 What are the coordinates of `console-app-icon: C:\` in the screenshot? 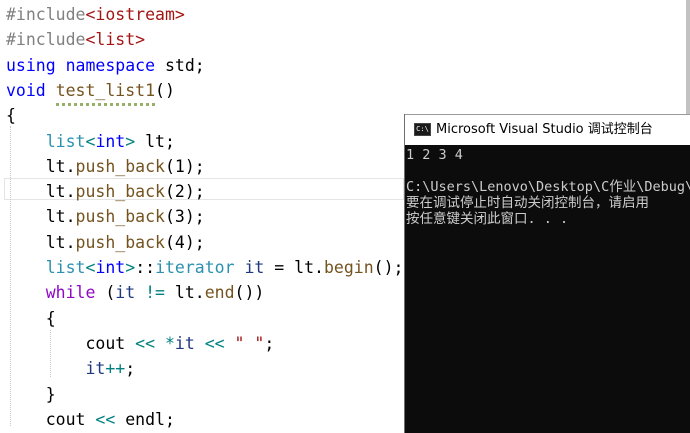 It's located at (422, 129).